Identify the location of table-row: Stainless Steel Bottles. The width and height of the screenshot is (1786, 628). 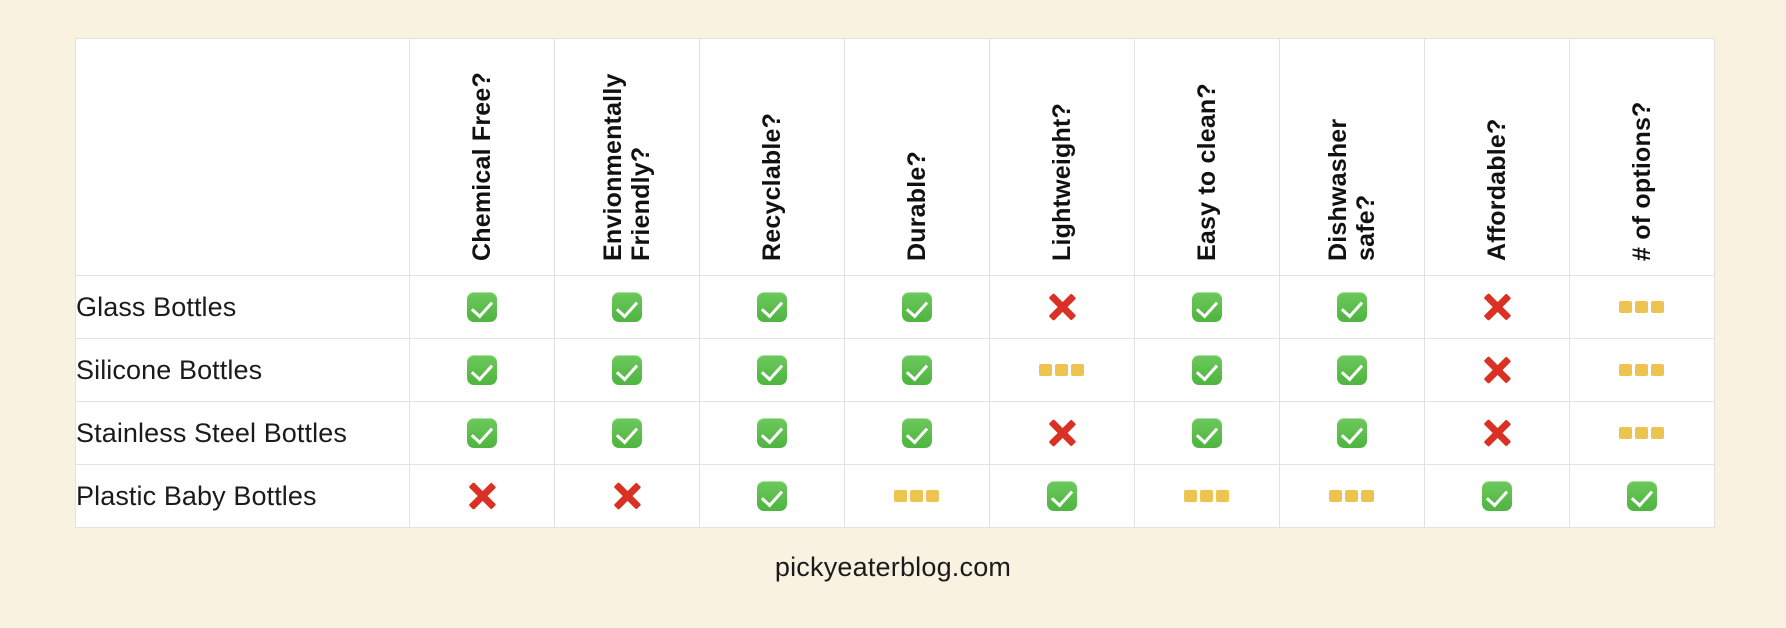
(895, 433).